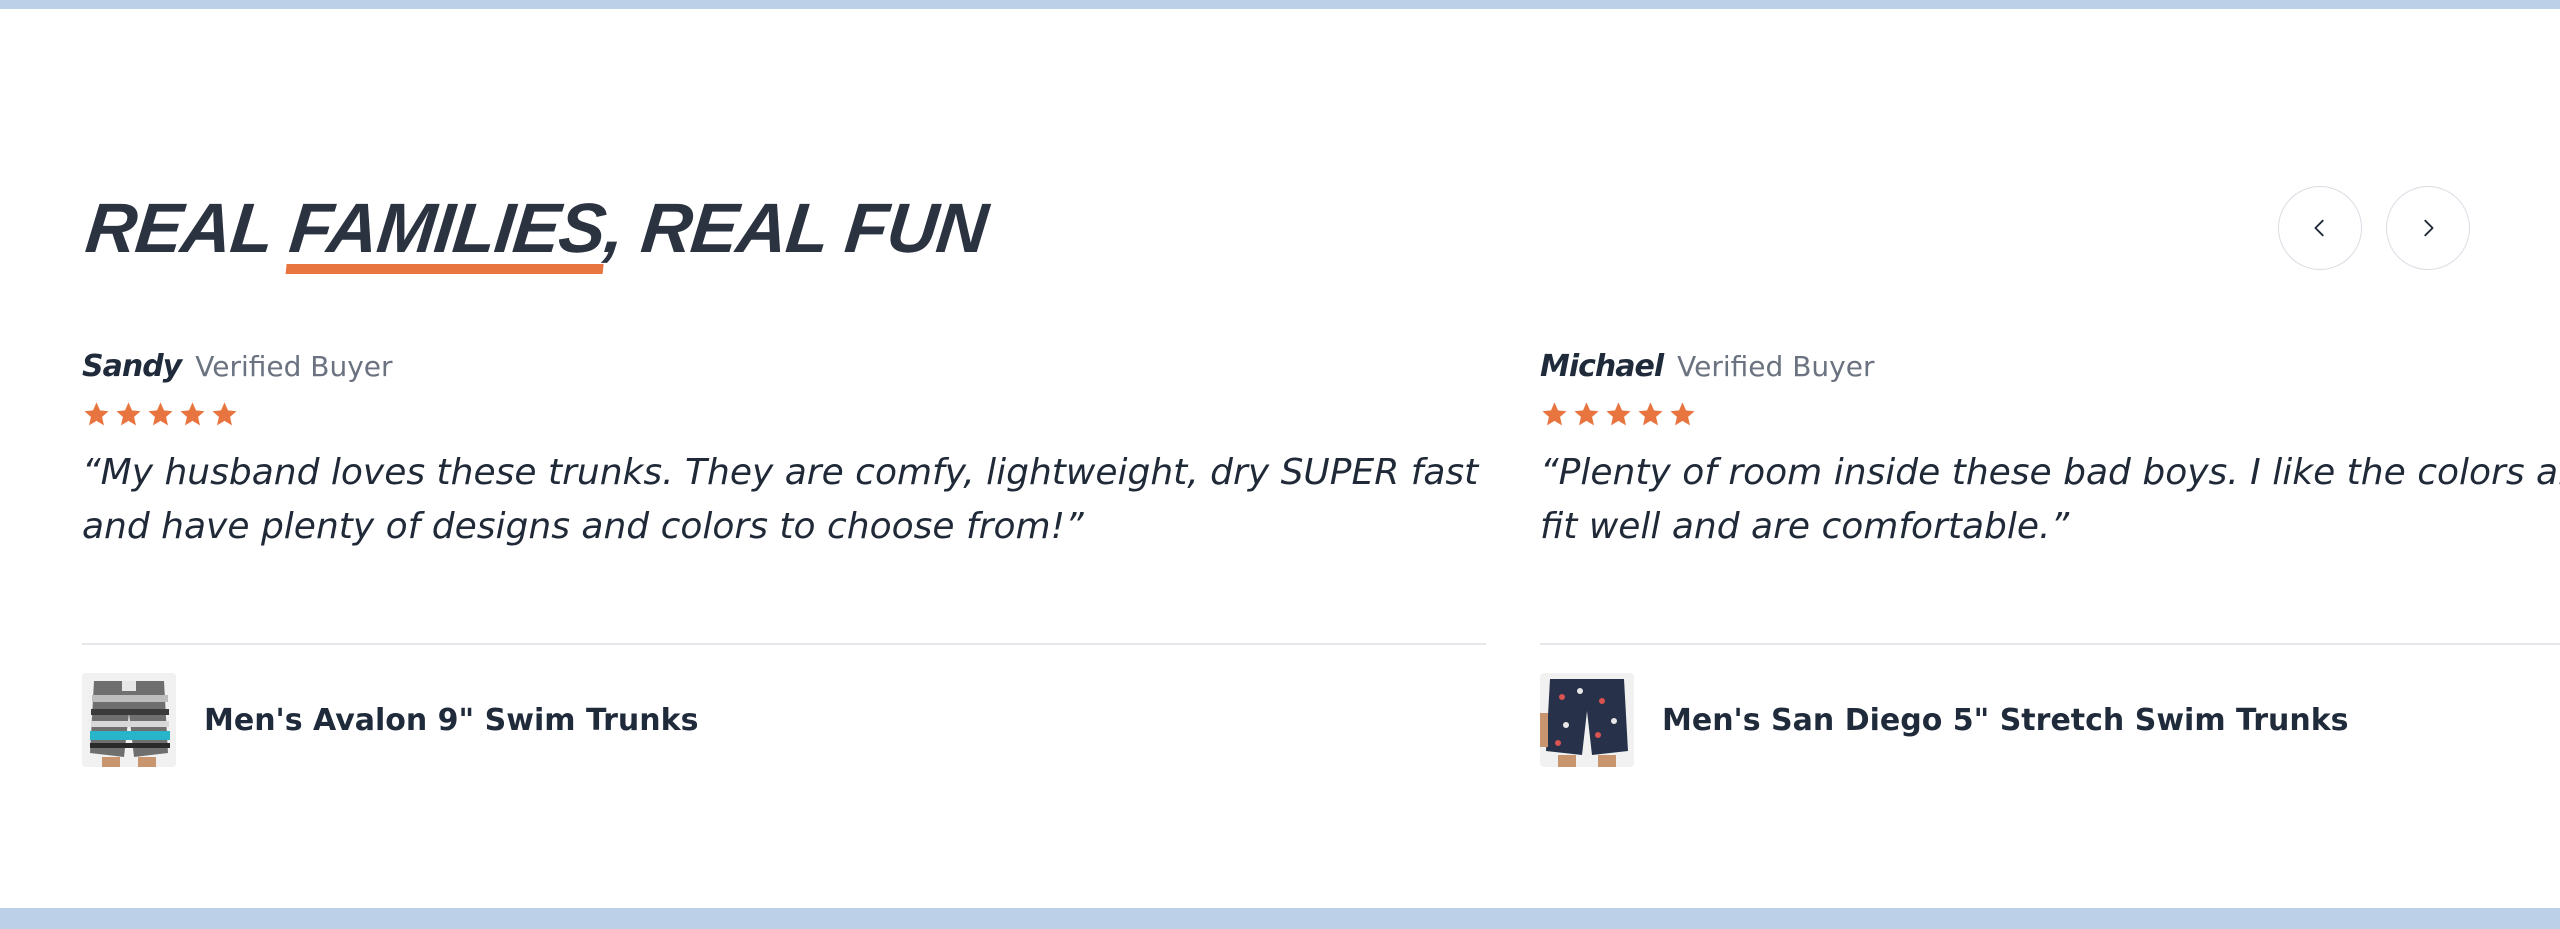  I want to click on carousel-prev-button, so click(2320, 228).